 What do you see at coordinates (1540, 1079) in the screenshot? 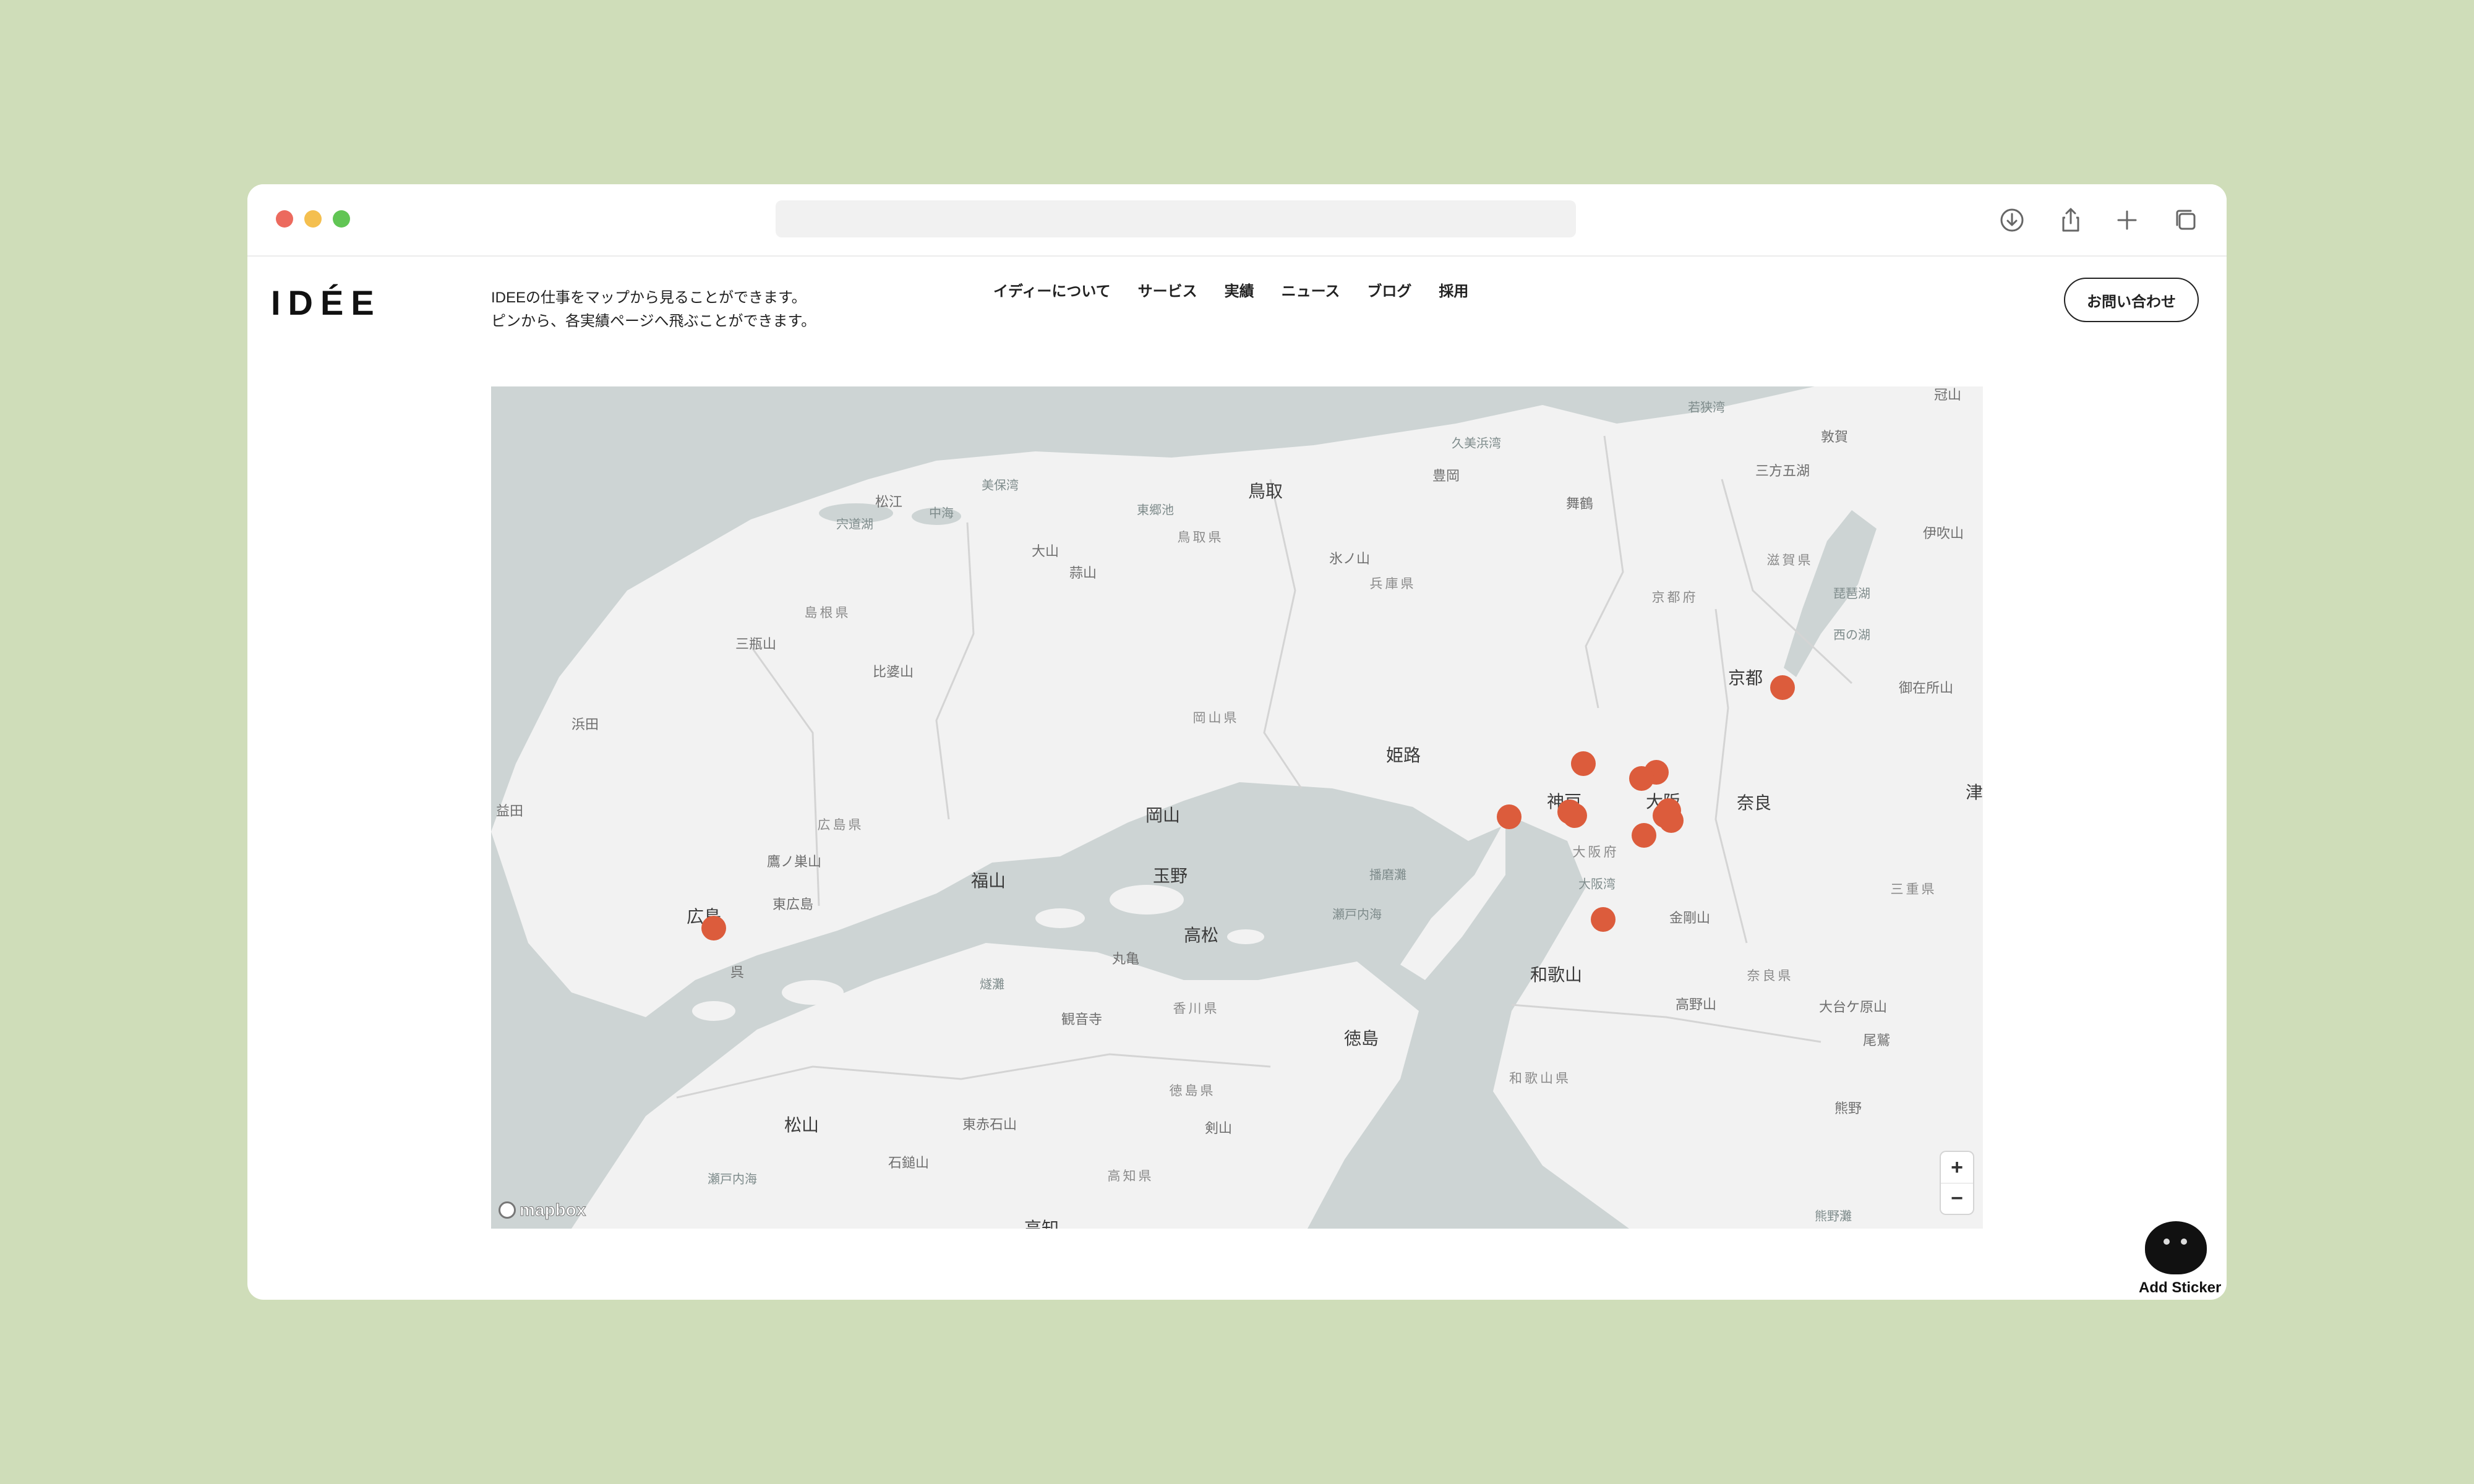
I see `map-label: 和歌山県` at bounding box center [1540, 1079].